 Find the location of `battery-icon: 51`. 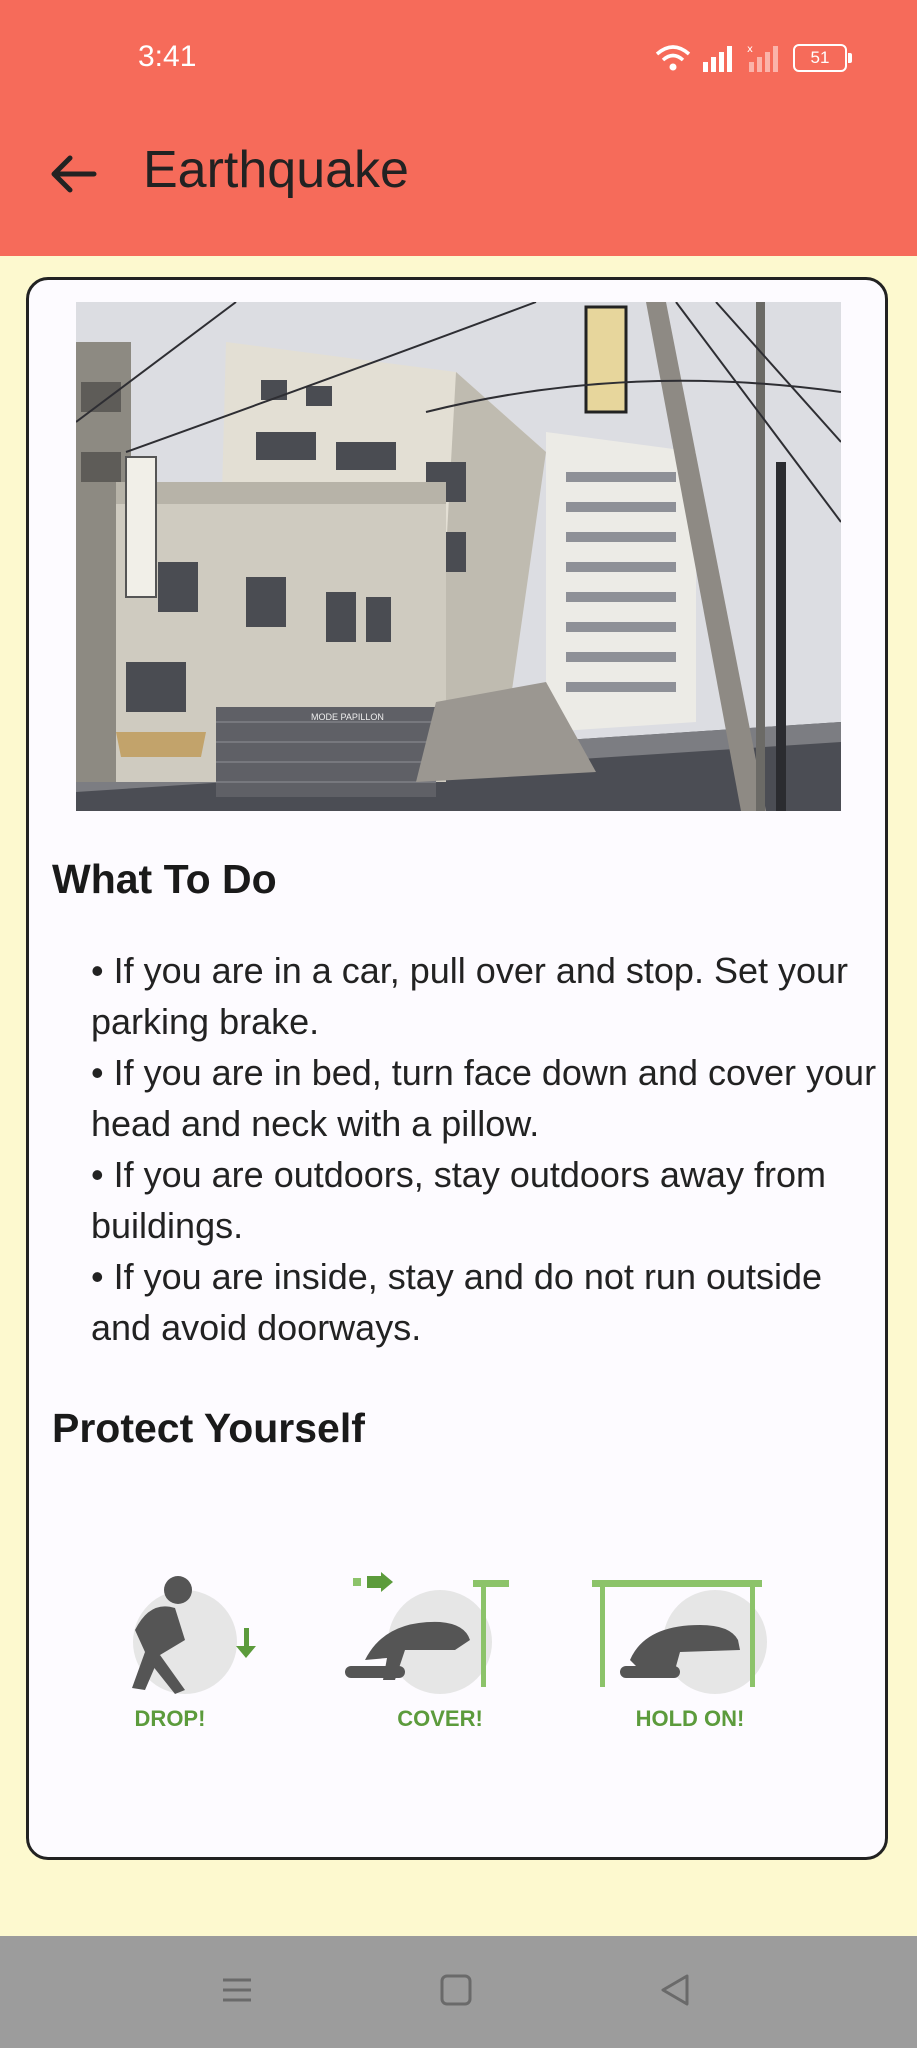

battery-icon: 51 is located at coordinates (822, 58).